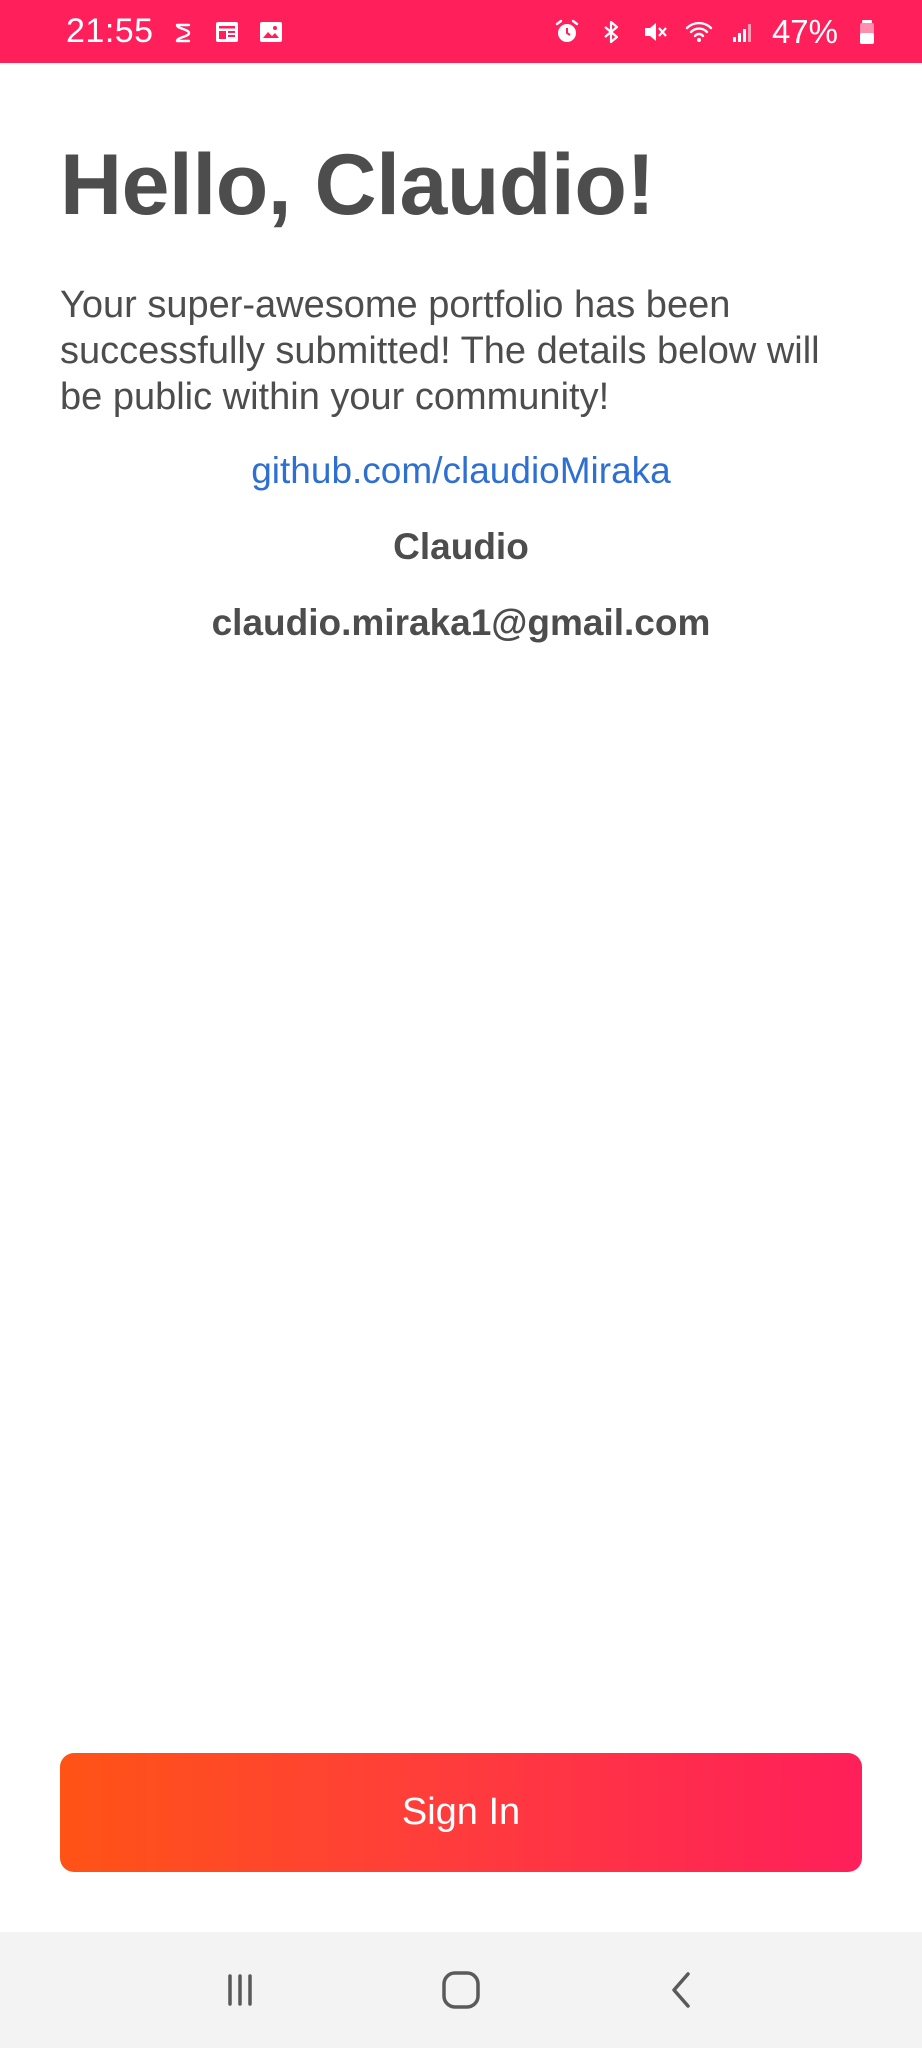 The image size is (922, 2048). I want to click on back-button, so click(682, 1990).